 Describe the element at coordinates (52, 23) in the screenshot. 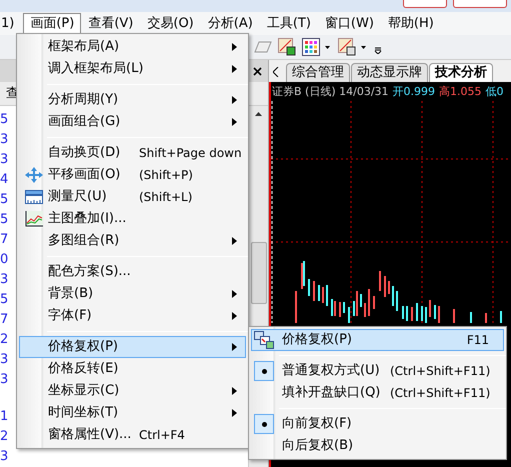

I see `menu-bar-item: 画面(P)` at that location.